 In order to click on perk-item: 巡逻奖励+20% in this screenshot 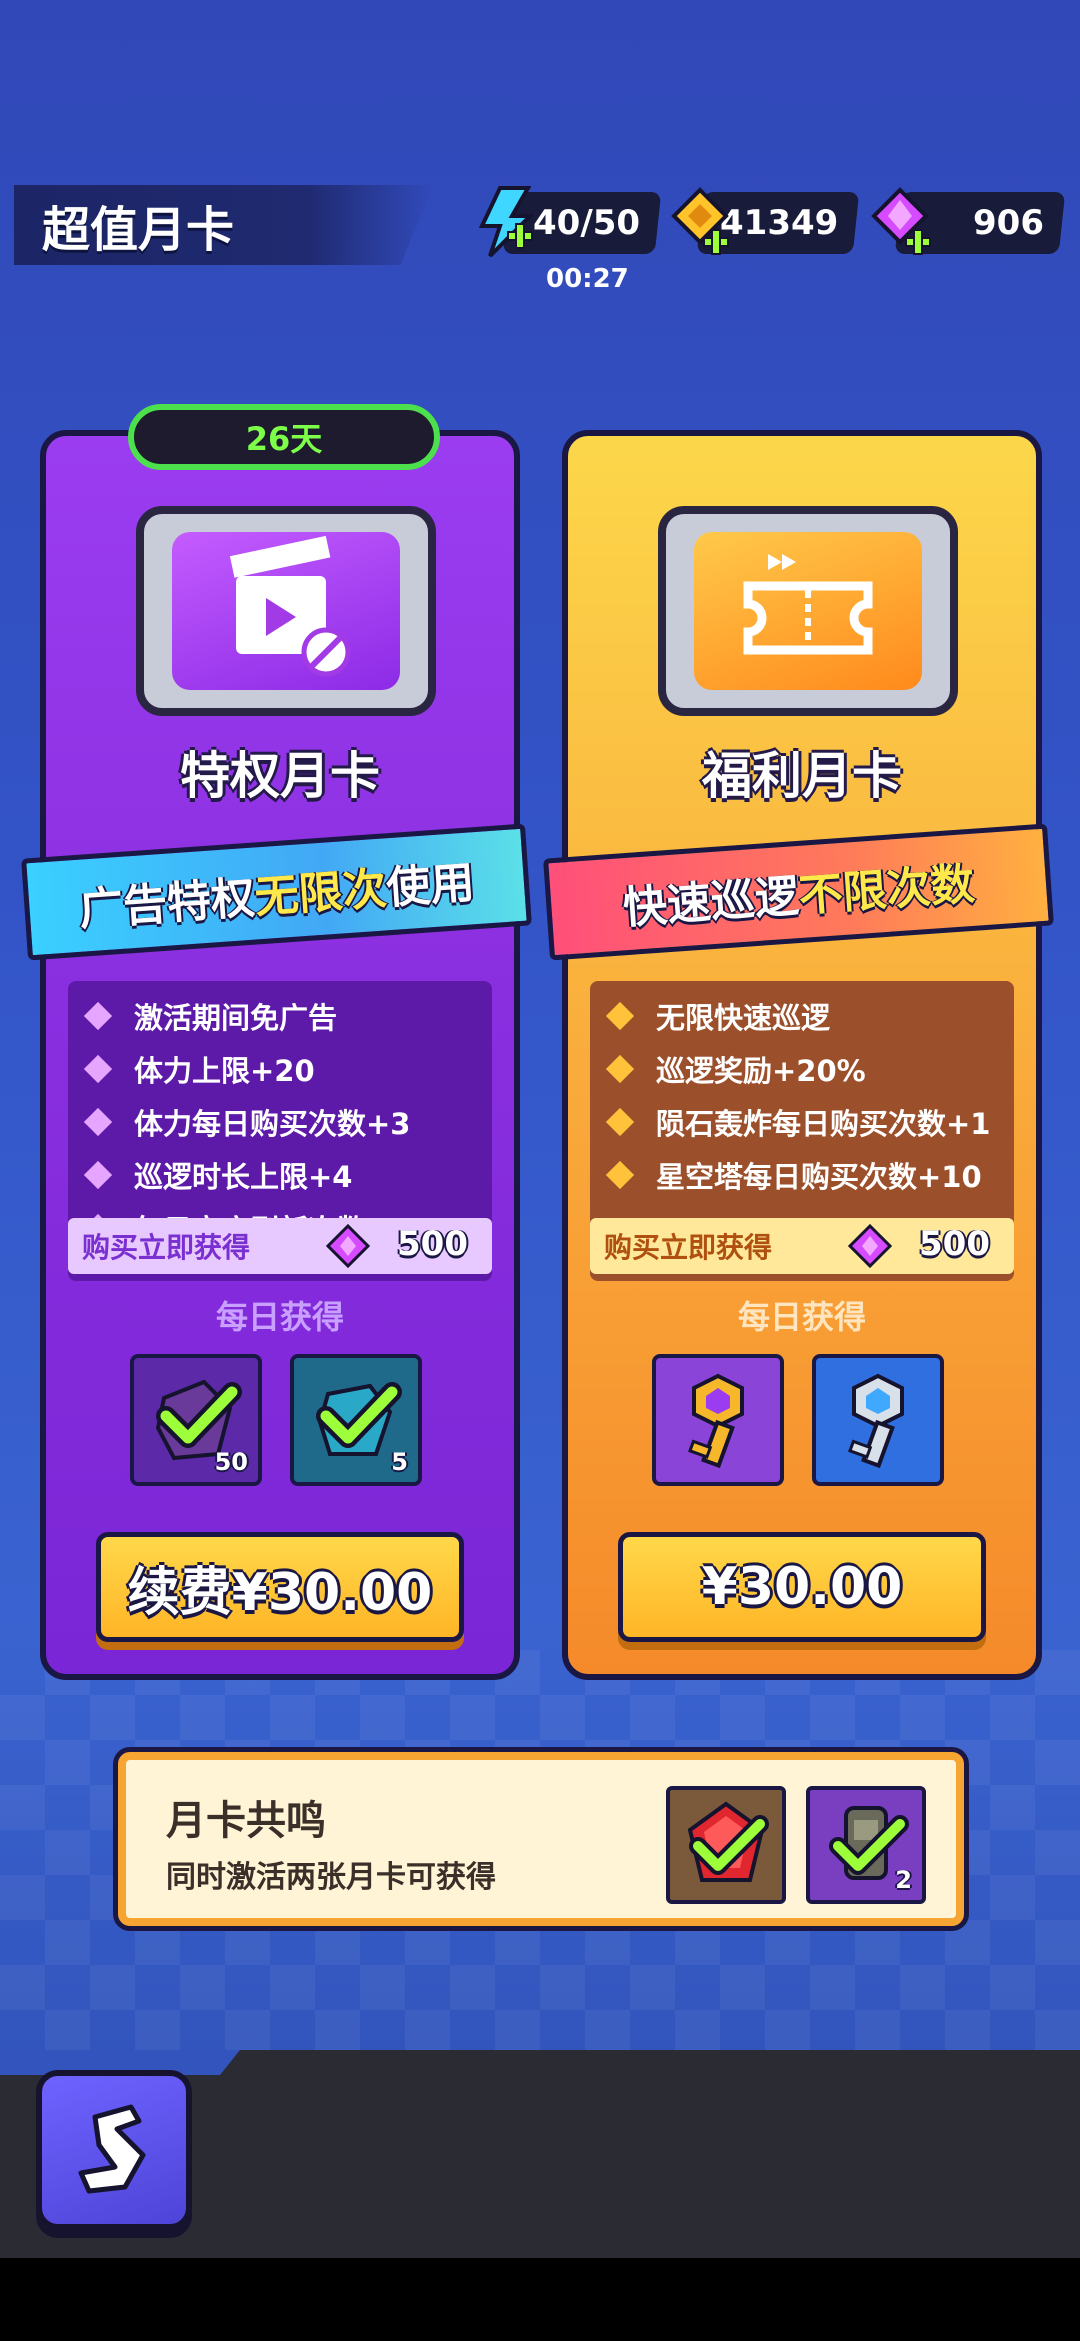, I will do `click(802, 1068)`.